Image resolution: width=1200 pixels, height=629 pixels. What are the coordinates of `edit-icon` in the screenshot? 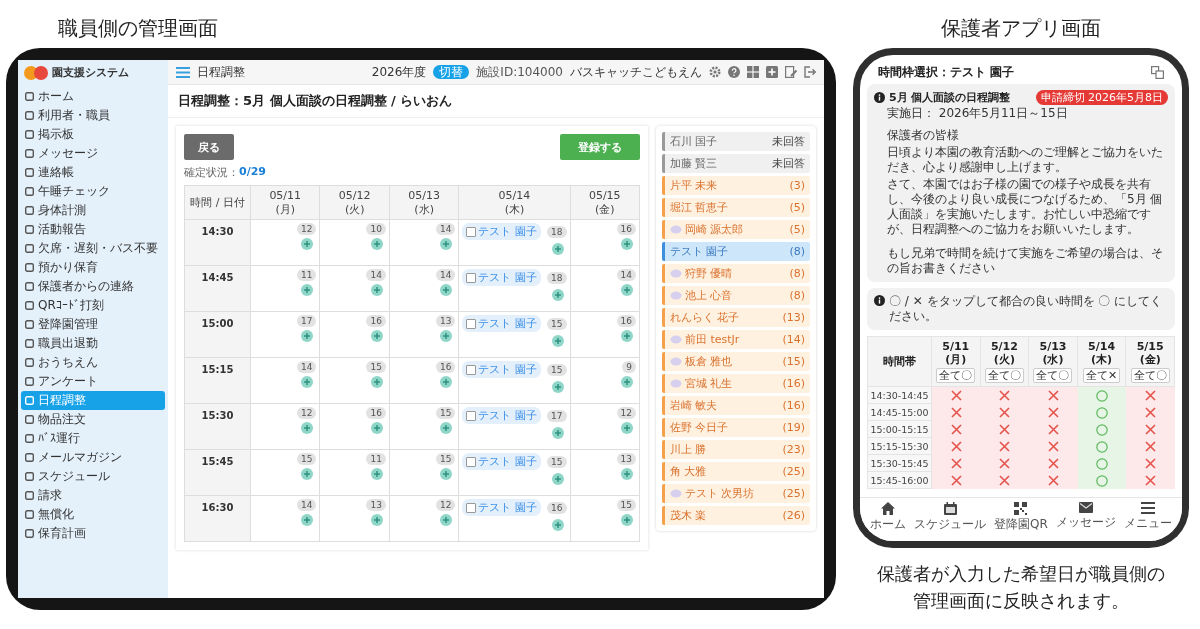 It's located at (791, 72).